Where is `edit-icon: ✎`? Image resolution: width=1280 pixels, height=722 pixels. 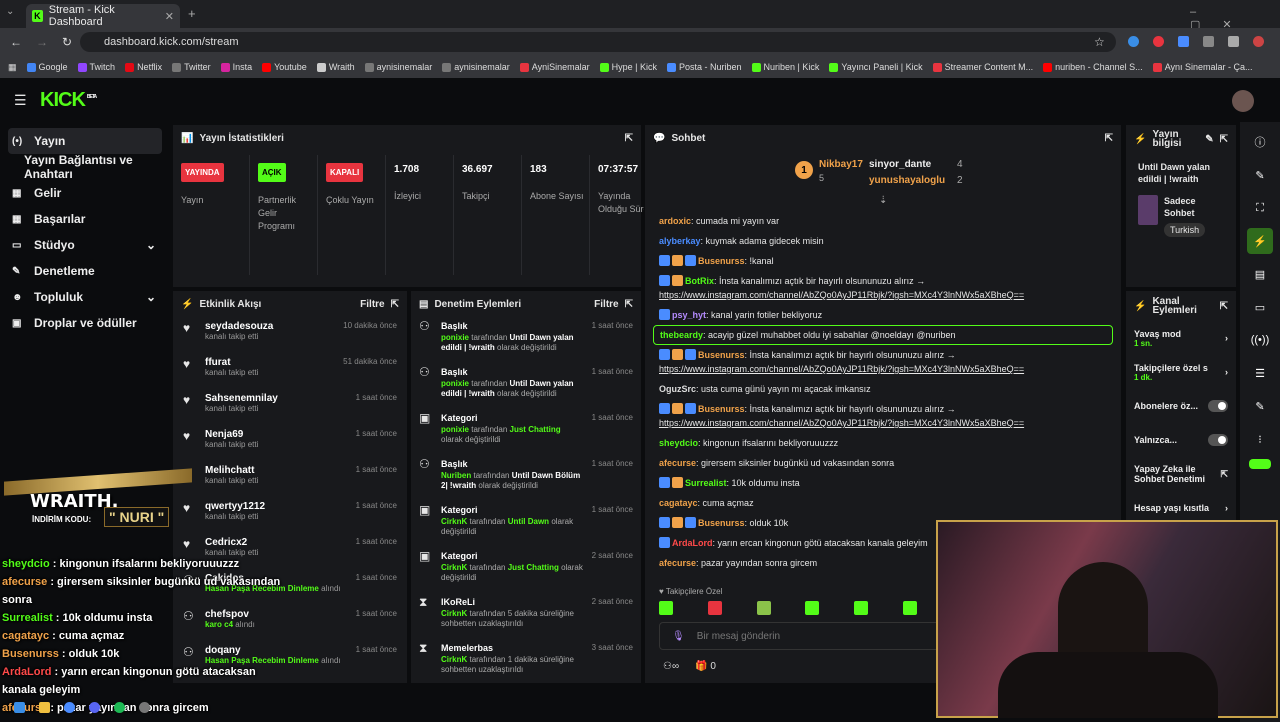 edit-icon: ✎ is located at coordinates (1209, 139).